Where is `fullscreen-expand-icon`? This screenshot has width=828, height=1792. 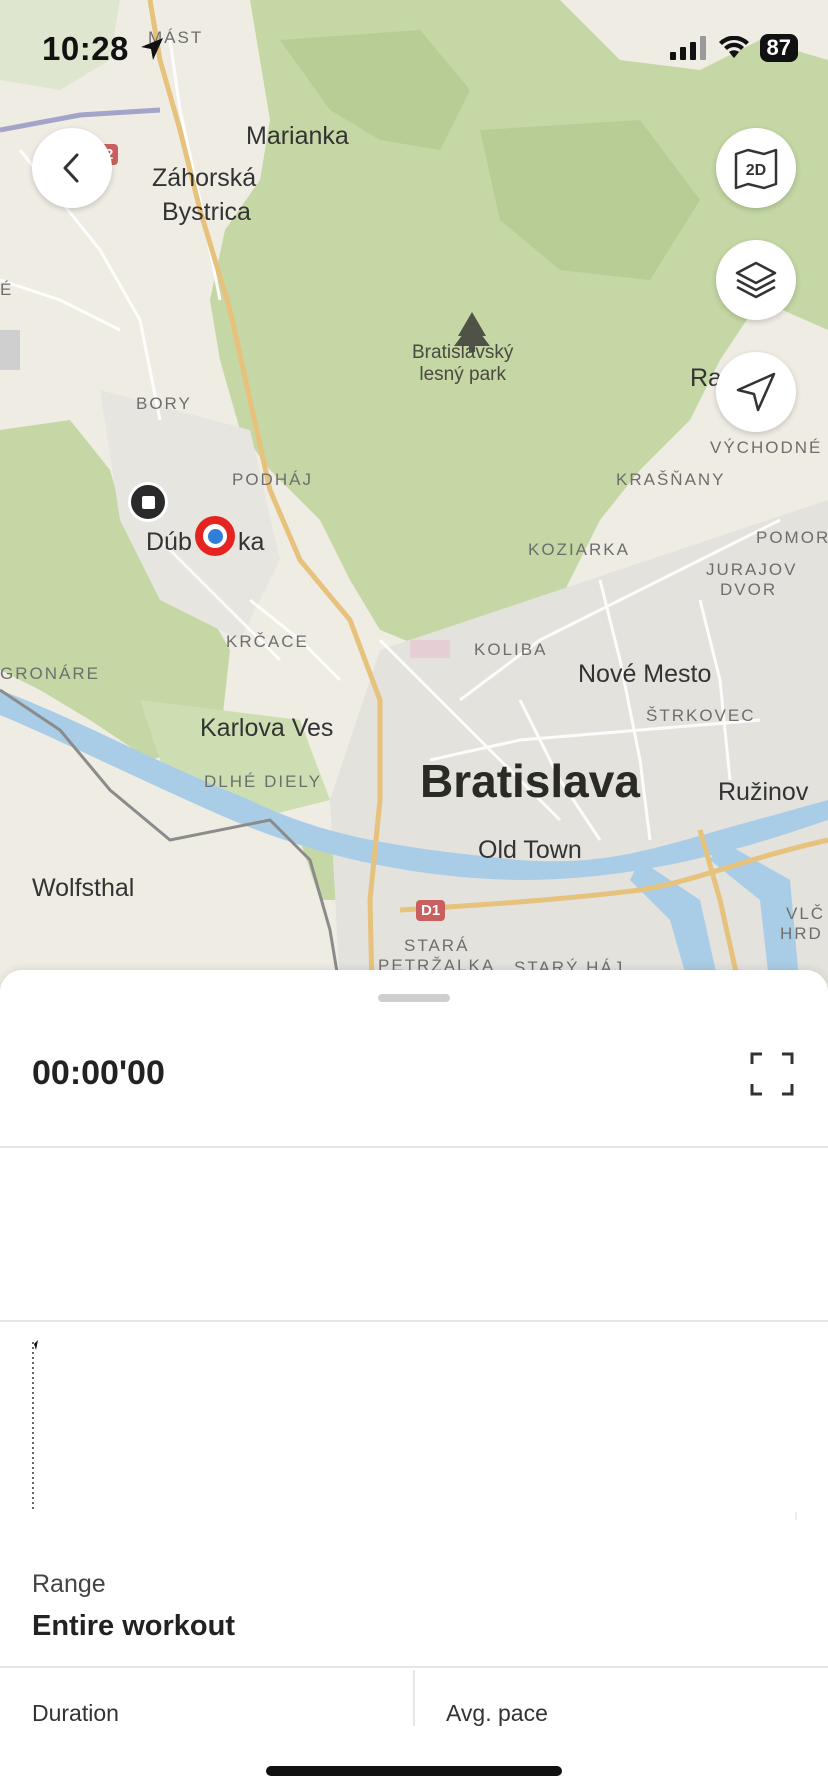 fullscreen-expand-icon is located at coordinates (772, 1074).